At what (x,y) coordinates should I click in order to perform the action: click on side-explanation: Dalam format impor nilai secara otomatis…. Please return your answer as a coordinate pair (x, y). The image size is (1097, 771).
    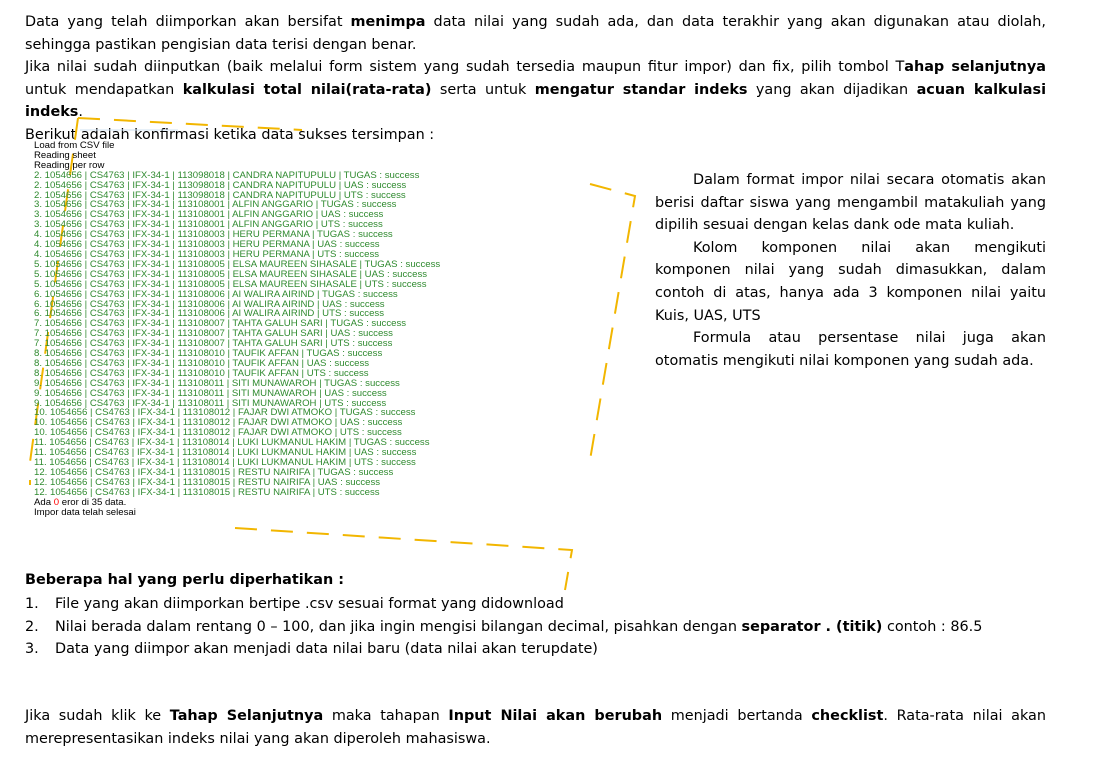
    Looking at the image, I should click on (850, 270).